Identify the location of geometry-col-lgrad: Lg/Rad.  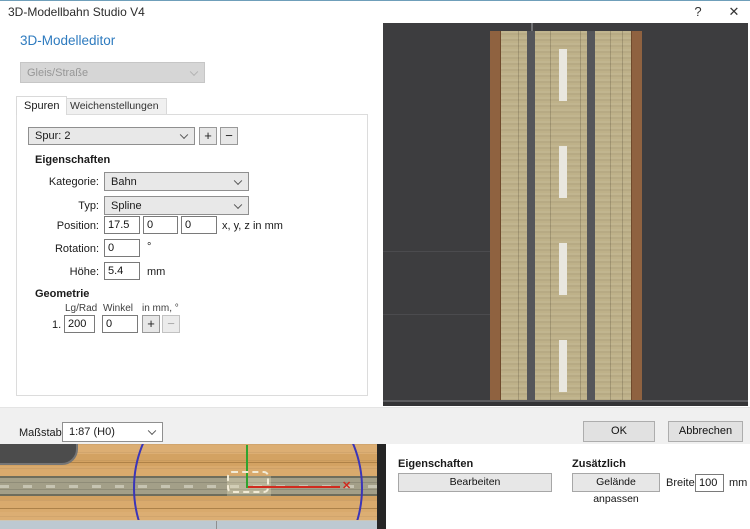
(81, 308).